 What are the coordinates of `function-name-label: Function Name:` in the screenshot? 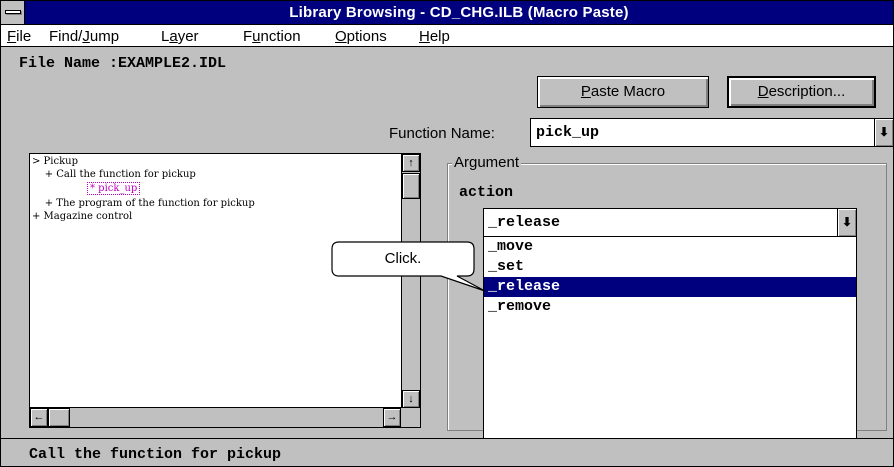 It's located at (442, 133).